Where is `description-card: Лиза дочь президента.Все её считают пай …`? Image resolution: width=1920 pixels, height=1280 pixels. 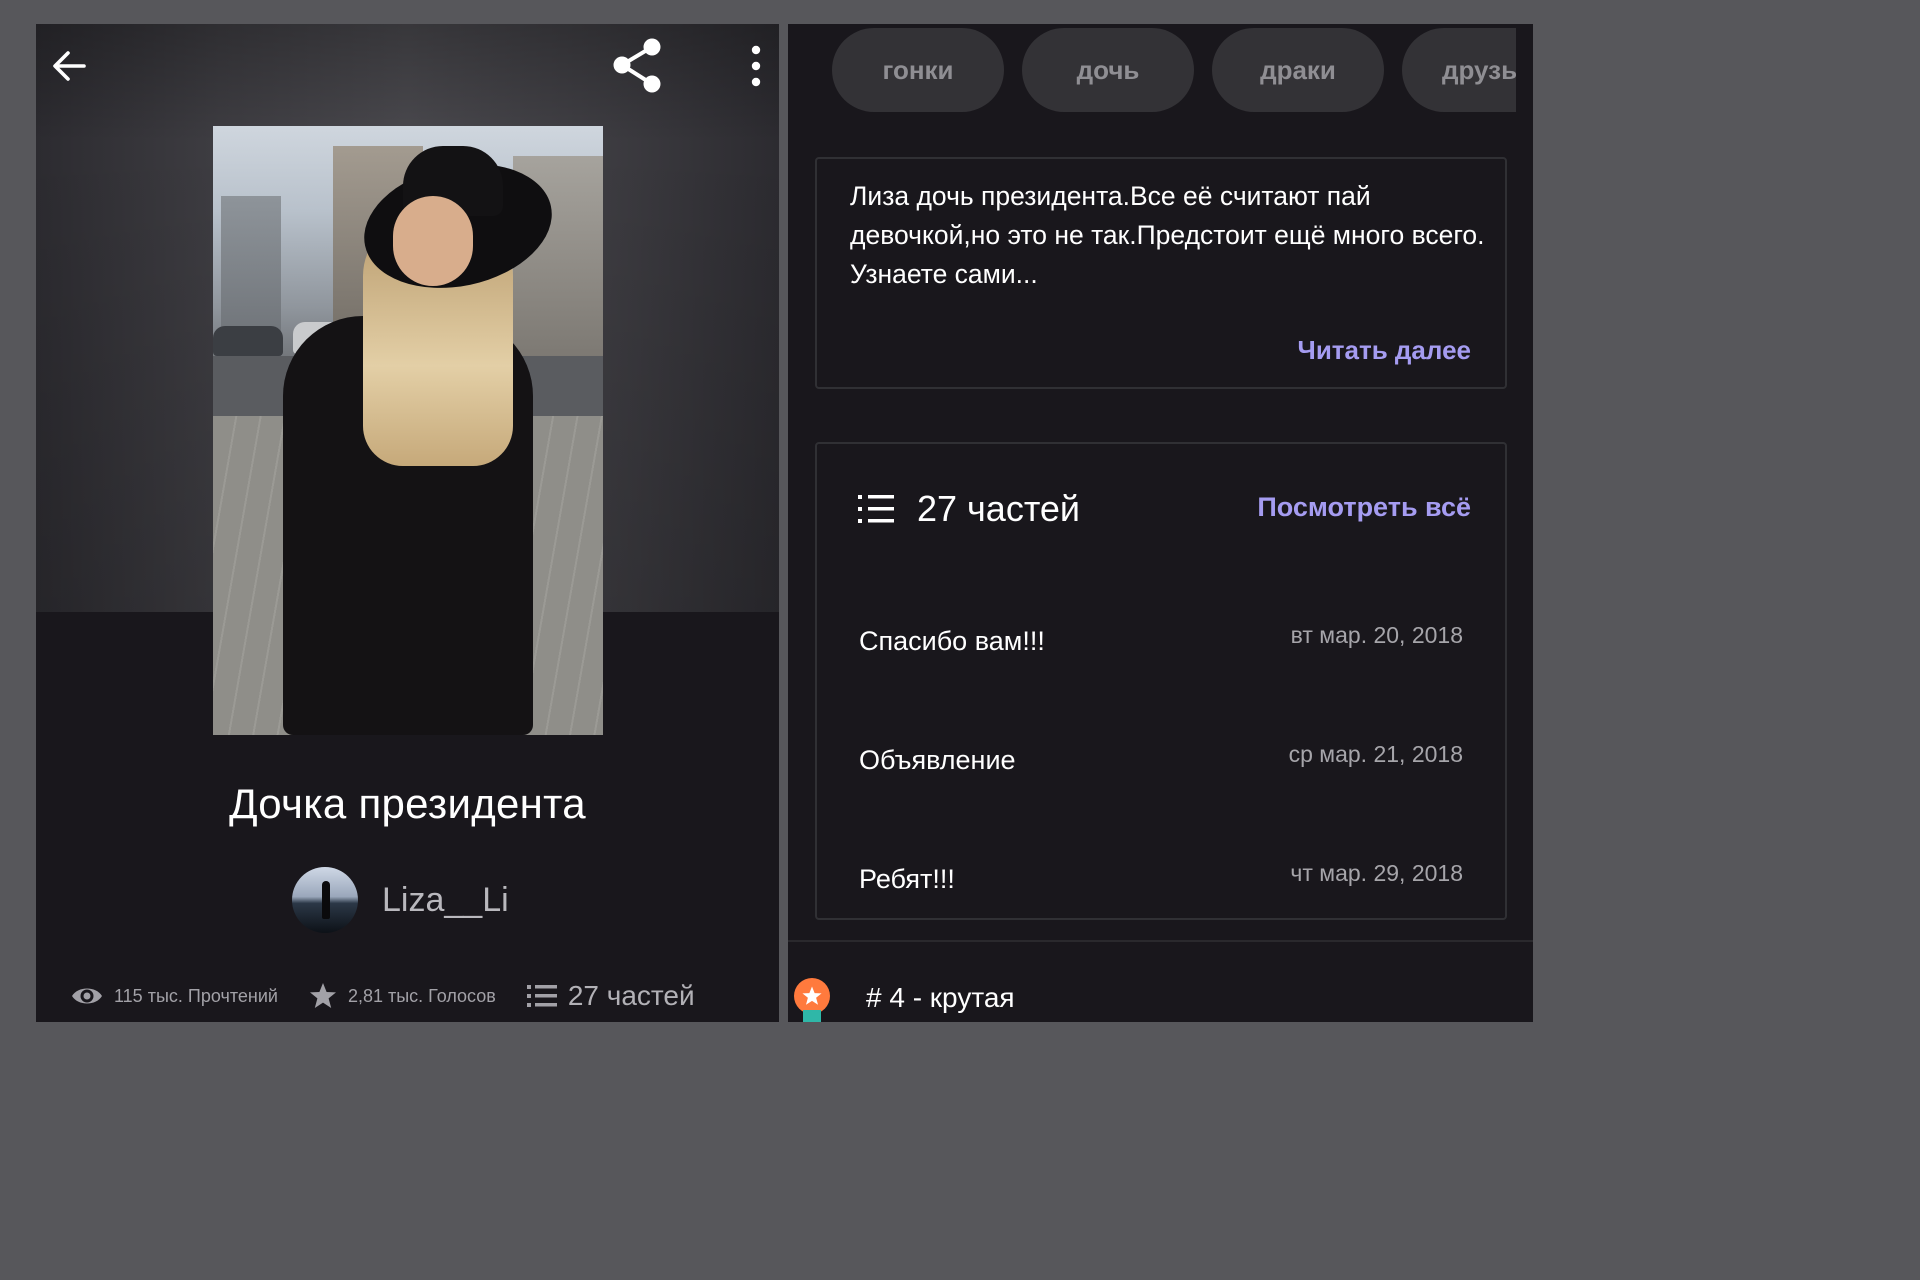 description-card: Лиза дочь президента.Все её считают пай … is located at coordinates (1161, 273).